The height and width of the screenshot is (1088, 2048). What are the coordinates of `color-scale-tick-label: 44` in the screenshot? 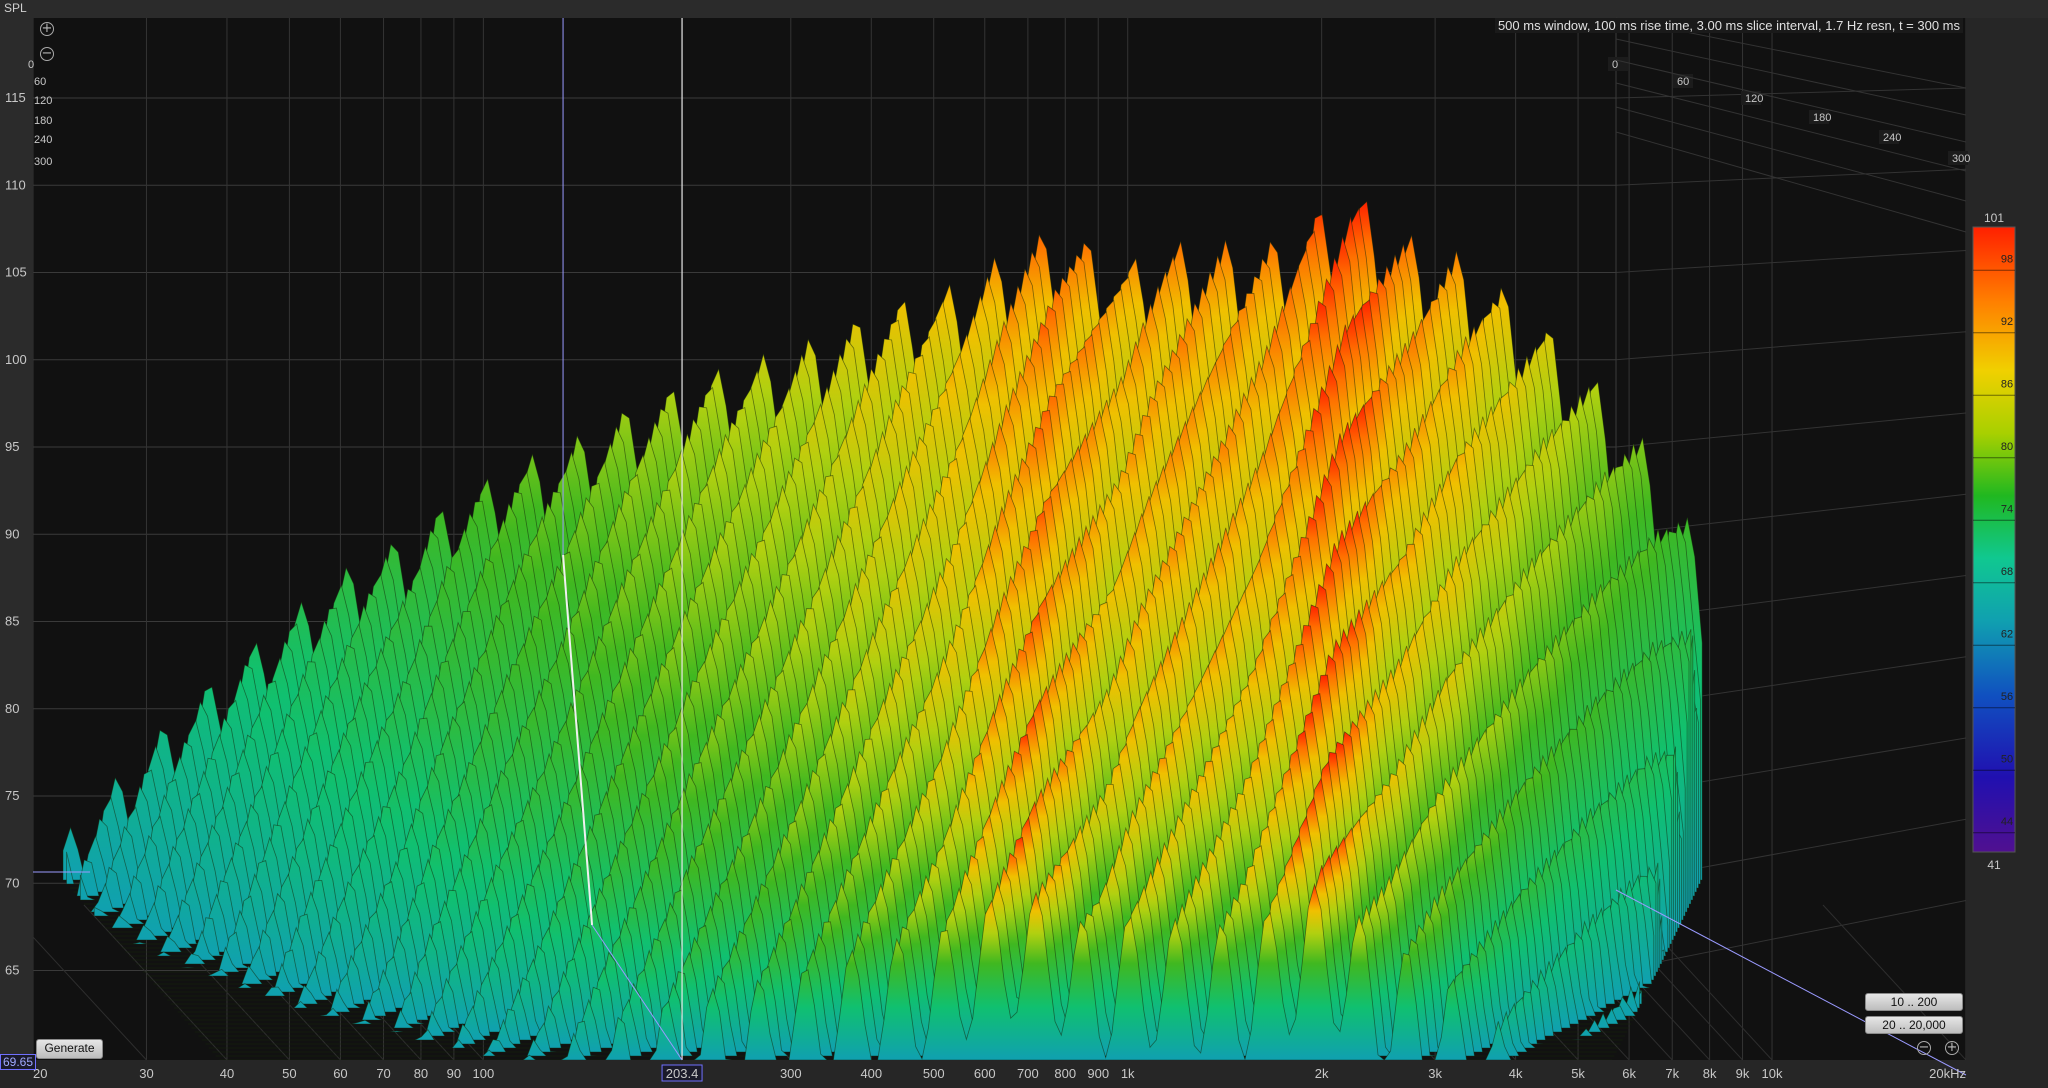 It's located at (2007, 822).